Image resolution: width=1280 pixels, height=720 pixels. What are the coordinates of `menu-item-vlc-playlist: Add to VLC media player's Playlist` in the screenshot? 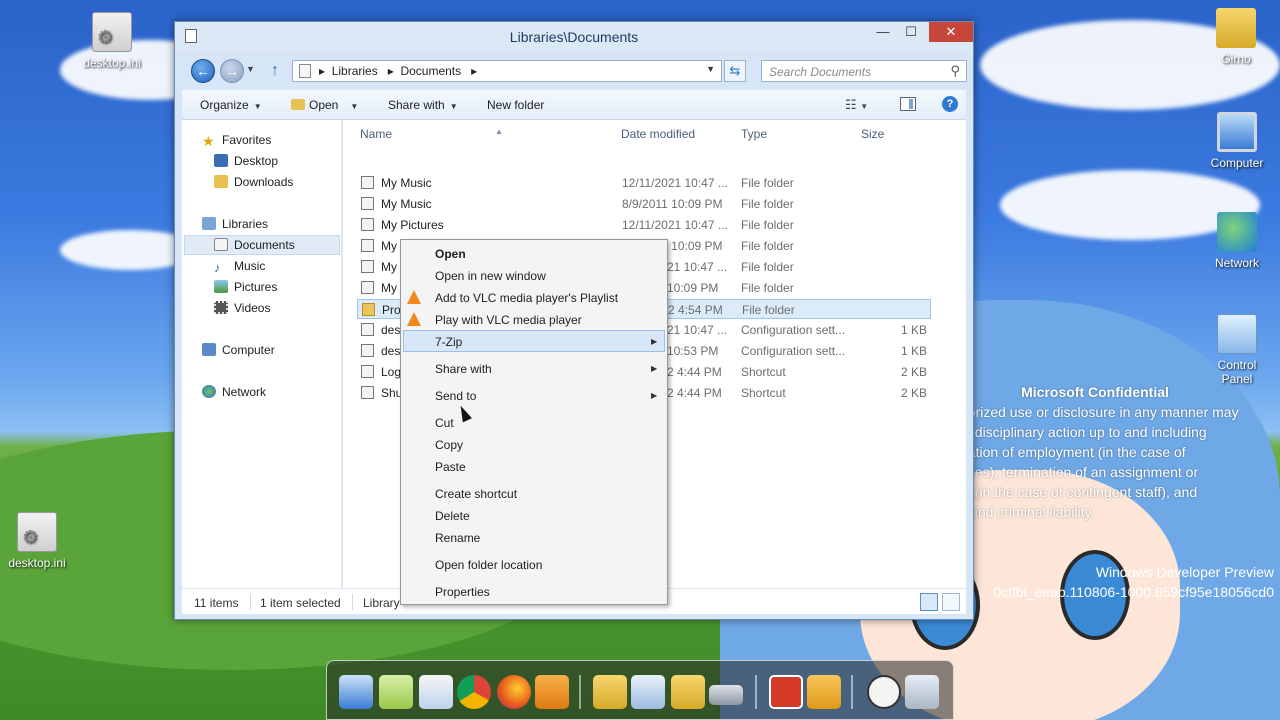 It's located at (526, 298).